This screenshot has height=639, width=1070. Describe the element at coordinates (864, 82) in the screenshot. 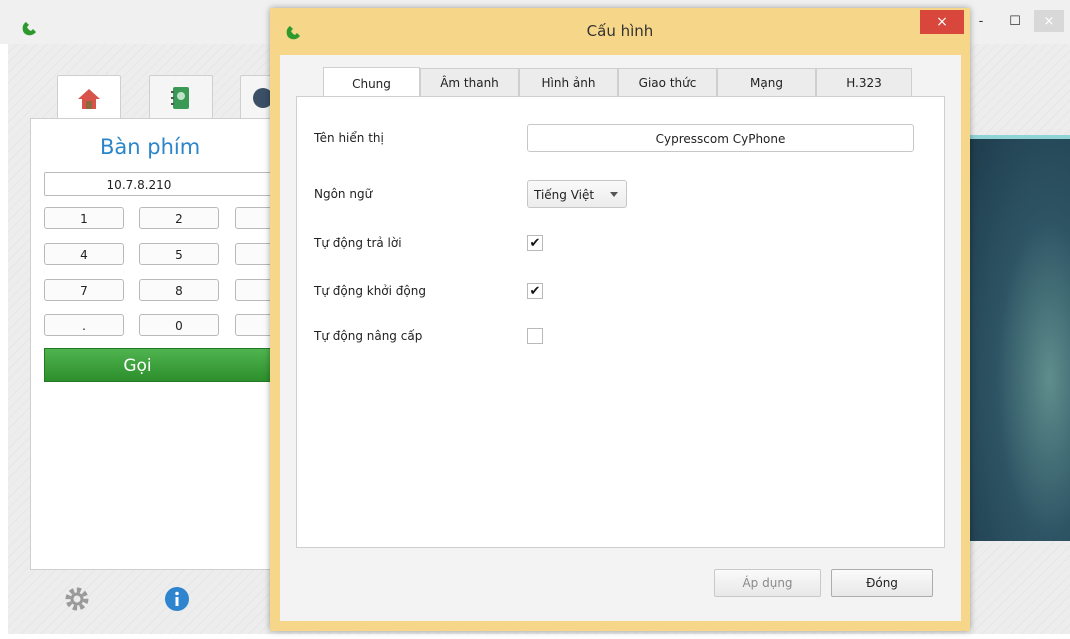

I see `tab-h323: H.323` at that location.